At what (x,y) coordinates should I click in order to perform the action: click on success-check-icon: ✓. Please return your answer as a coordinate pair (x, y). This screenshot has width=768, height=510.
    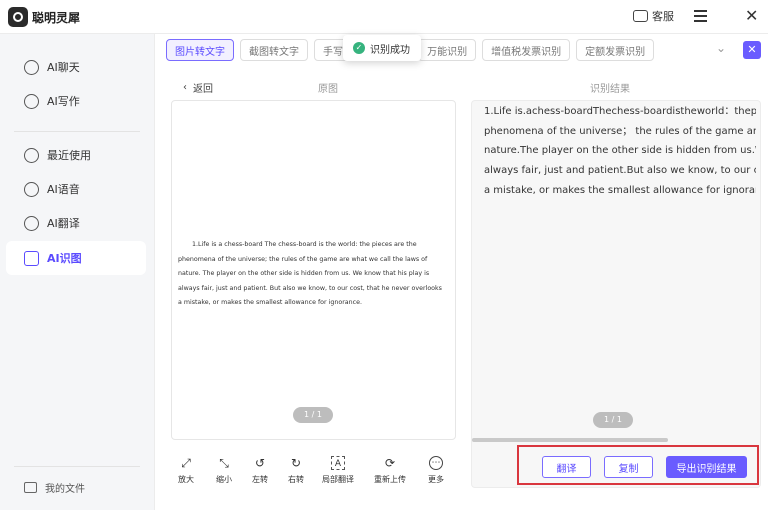
    Looking at the image, I should click on (359, 48).